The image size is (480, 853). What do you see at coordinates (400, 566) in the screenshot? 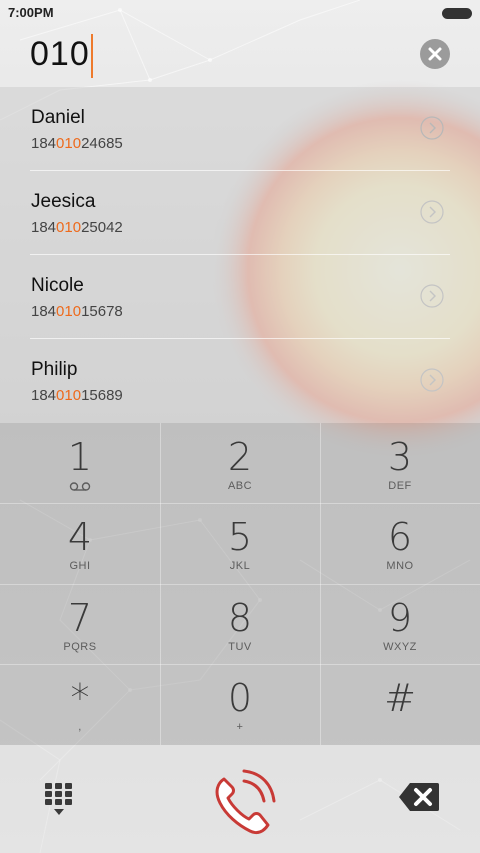
I see `key-letters: MNO` at bounding box center [400, 566].